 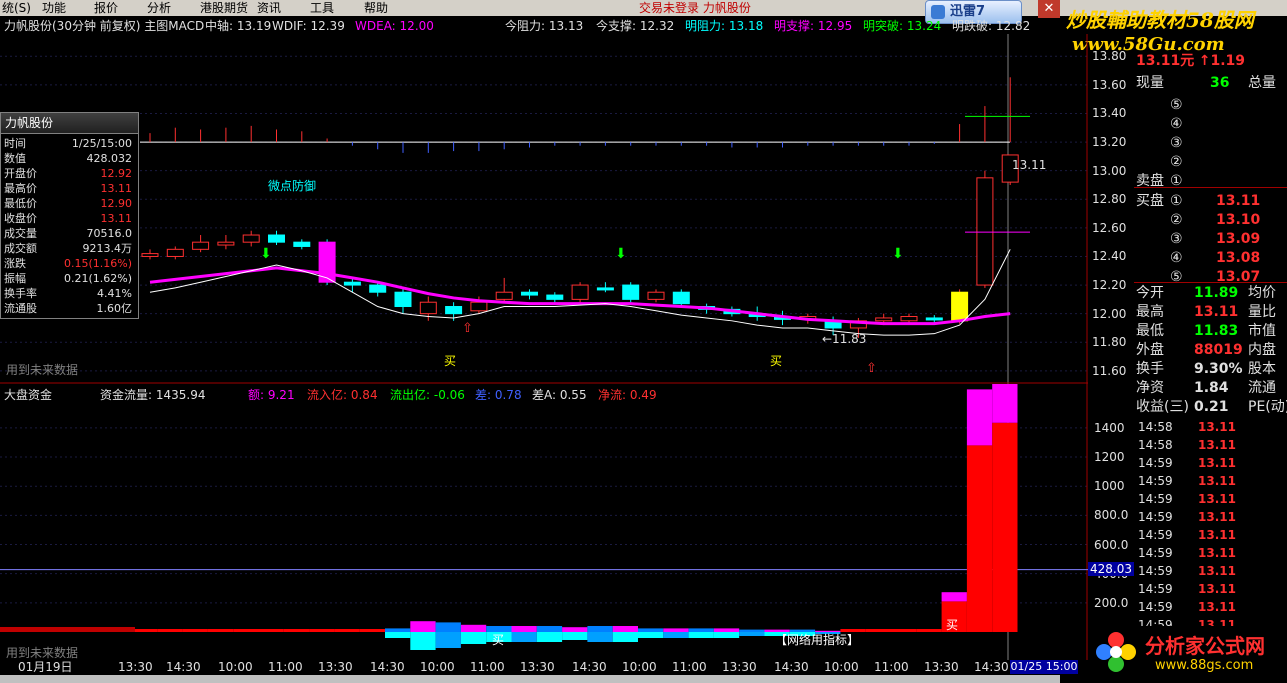 What do you see at coordinates (1160, 20) in the screenshot?
I see `watermark-title: 炒股輔助教材58股网` at bounding box center [1160, 20].